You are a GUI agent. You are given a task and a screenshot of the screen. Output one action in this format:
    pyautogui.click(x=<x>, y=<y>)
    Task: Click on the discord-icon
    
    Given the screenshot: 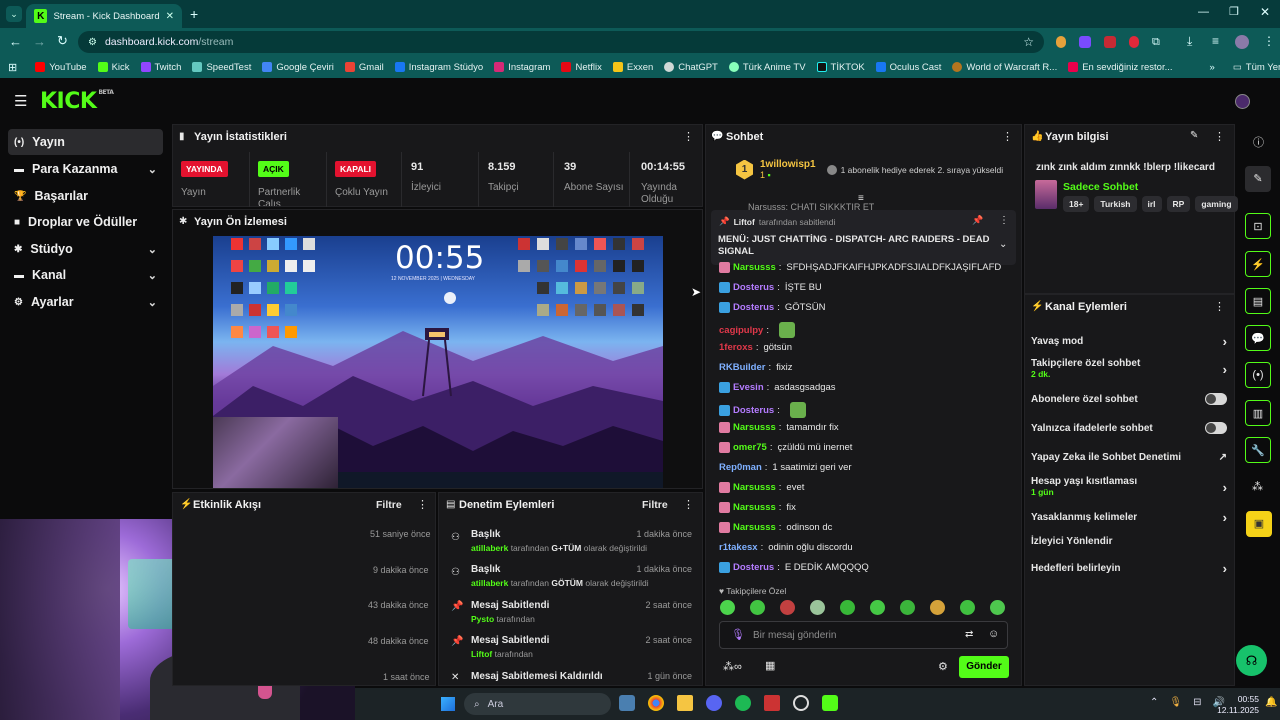 What is the action you would take?
    pyautogui.click(x=714, y=703)
    